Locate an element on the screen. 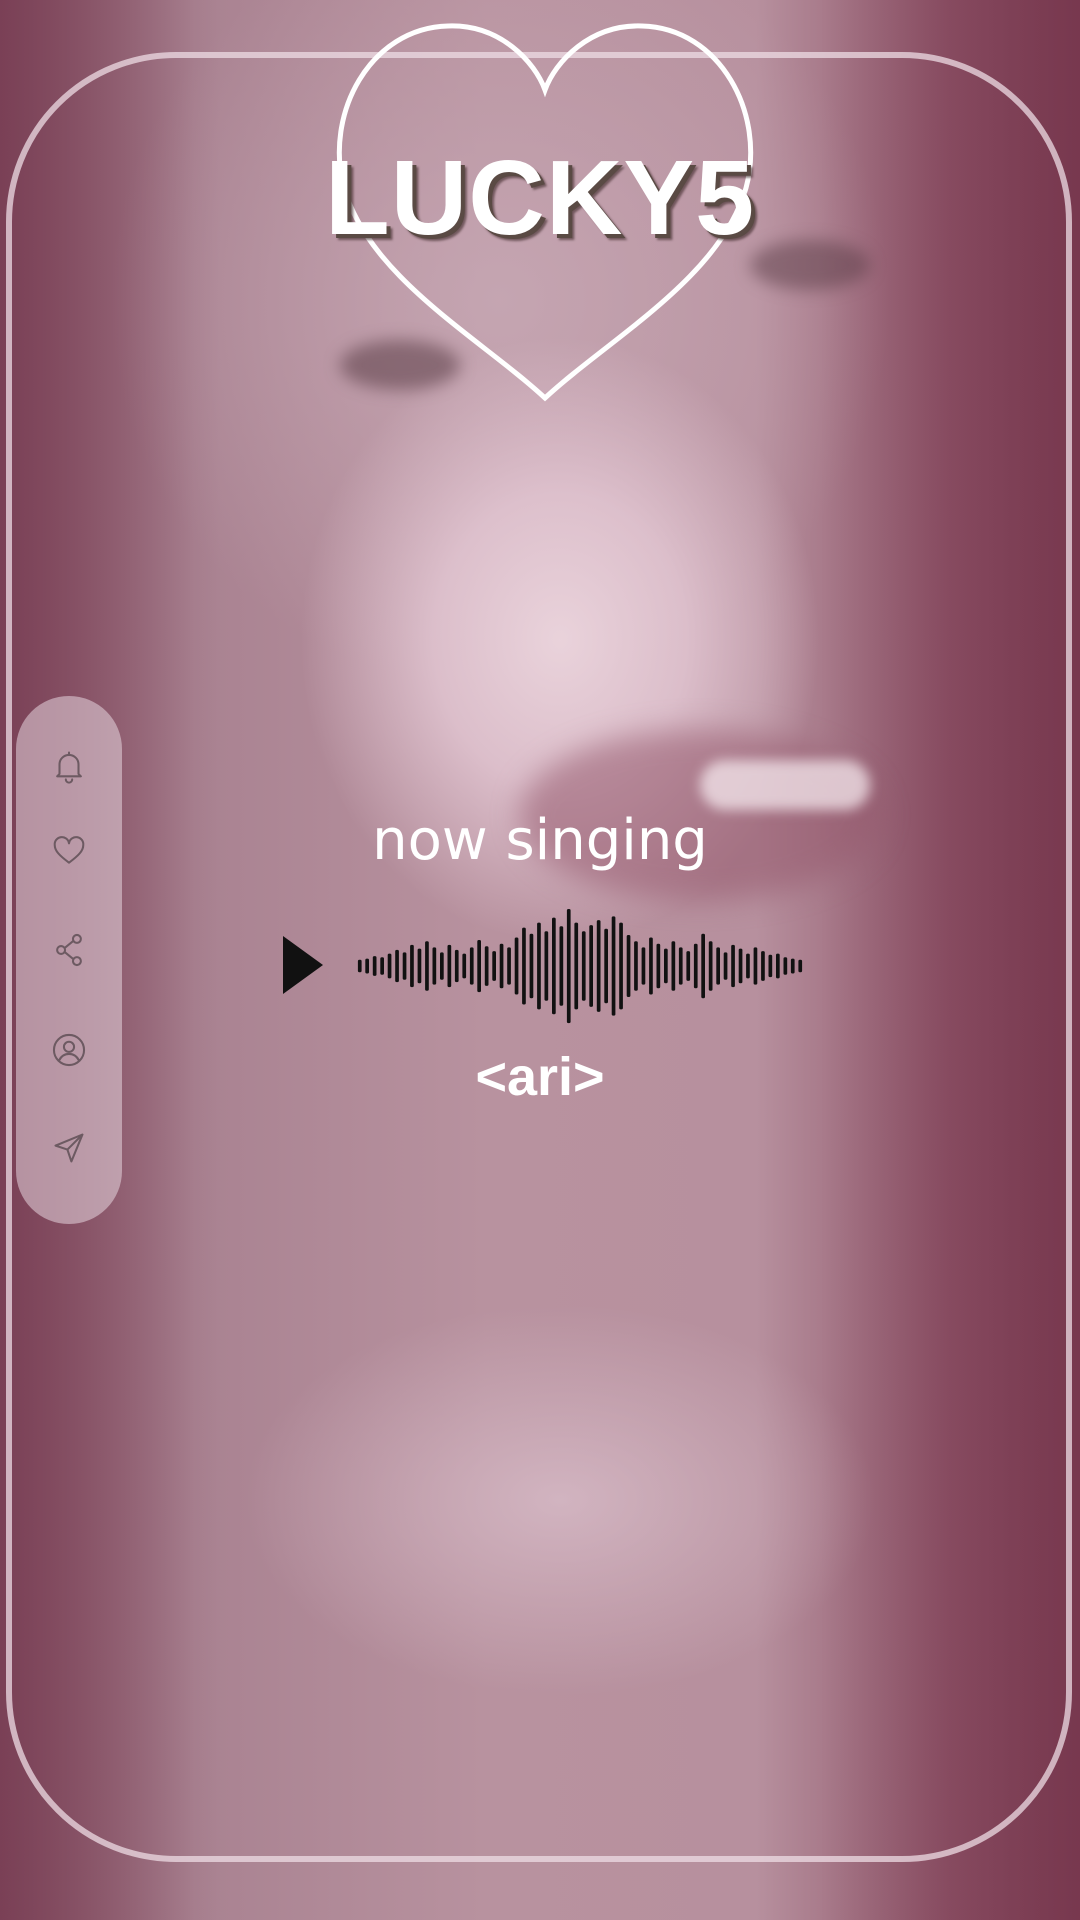  artist-name: <ari> is located at coordinates (540, 1077).